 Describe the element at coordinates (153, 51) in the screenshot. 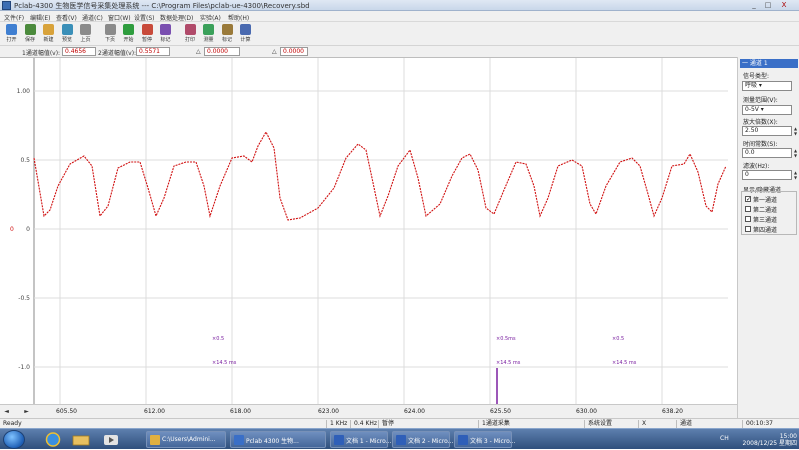

I see `sample-amp-field: 0.5571` at that location.